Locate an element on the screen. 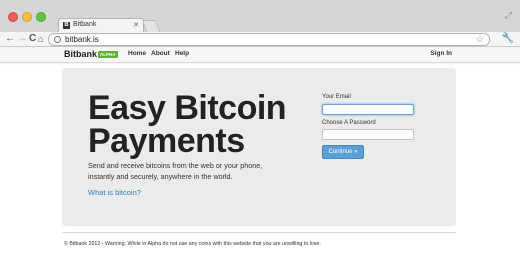 This screenshot has width=520, height=272. nav-about-link: About is located at coordinates (160, 53).